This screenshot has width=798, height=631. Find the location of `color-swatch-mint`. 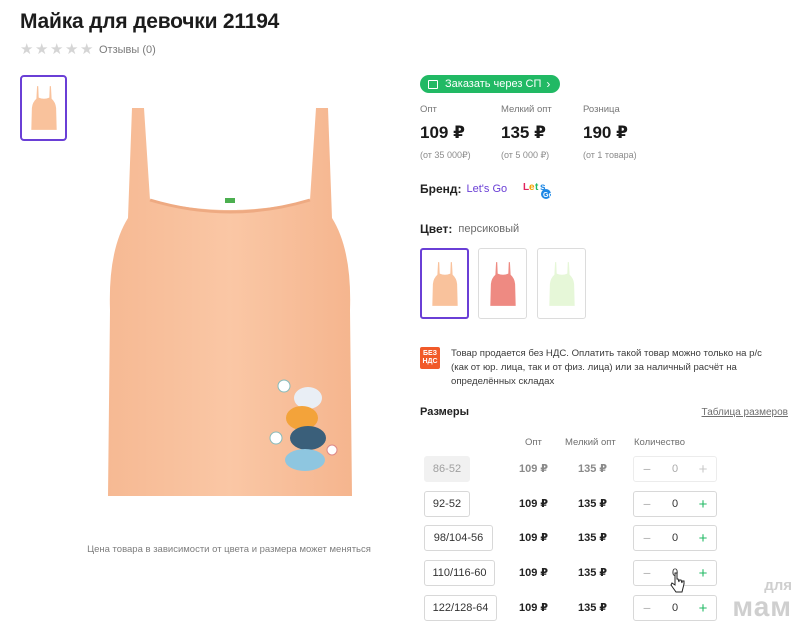

color-swatch-mint is located at coordinates (561, 283).